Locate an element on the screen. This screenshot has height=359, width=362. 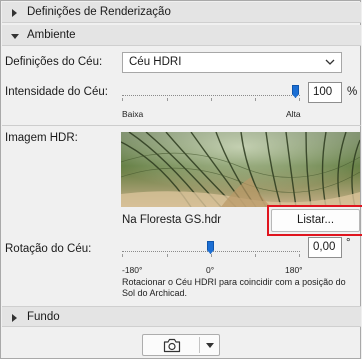
render-button-group is located at coordinates (181, 345).